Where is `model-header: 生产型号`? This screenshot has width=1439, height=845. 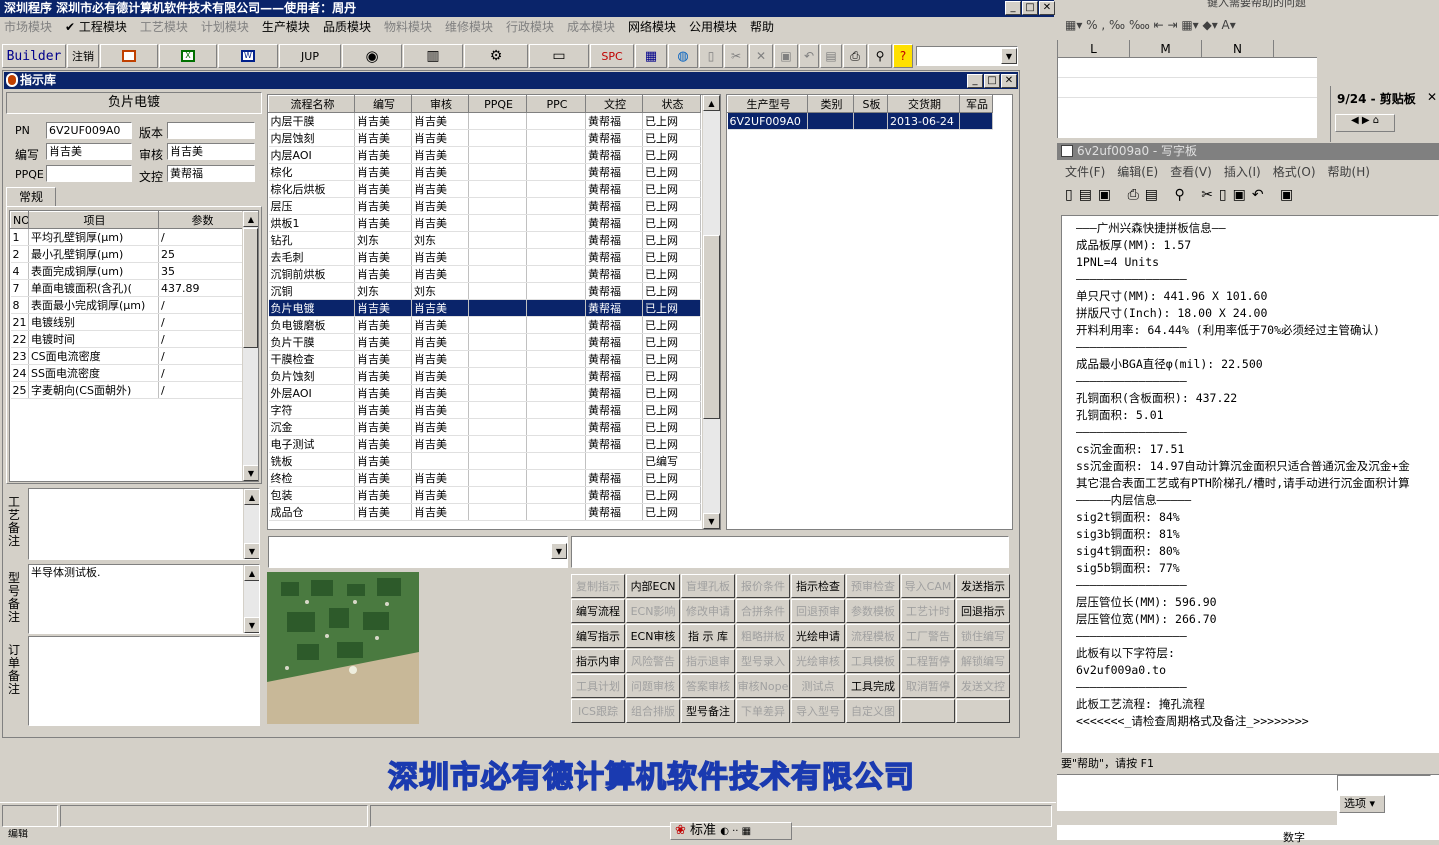
model-header: 生产型号 is located at coordinates (767, 104).